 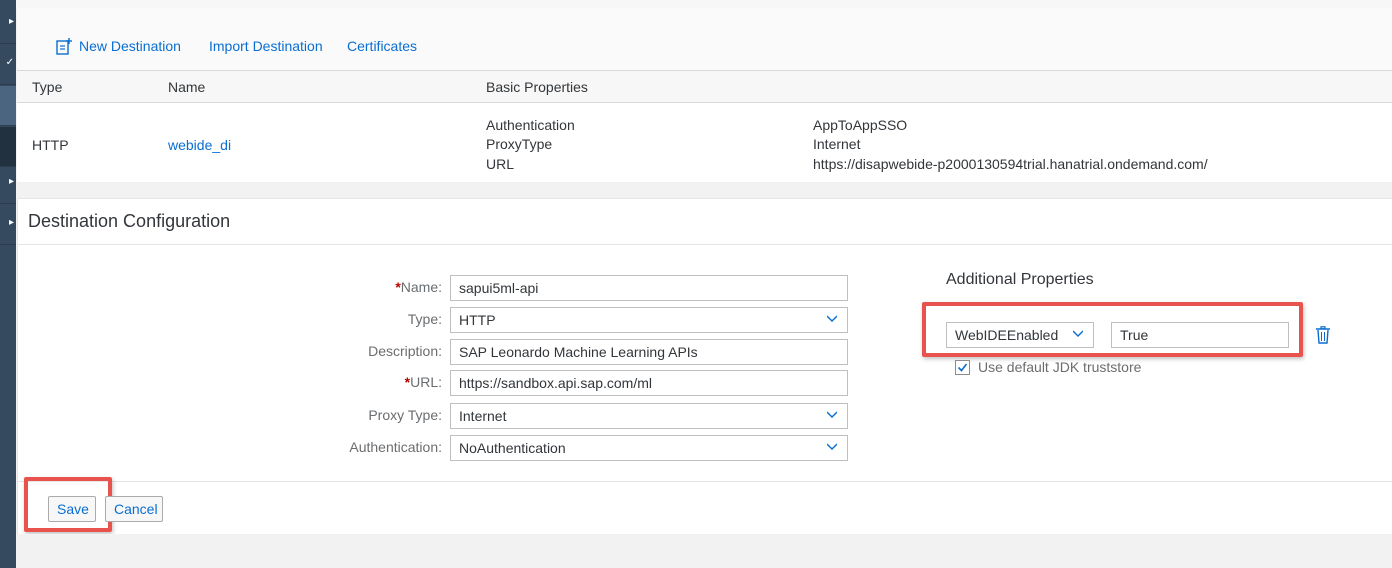 I want to click on property-key-proxytype: ProxyType, so click(x=519, y=144).